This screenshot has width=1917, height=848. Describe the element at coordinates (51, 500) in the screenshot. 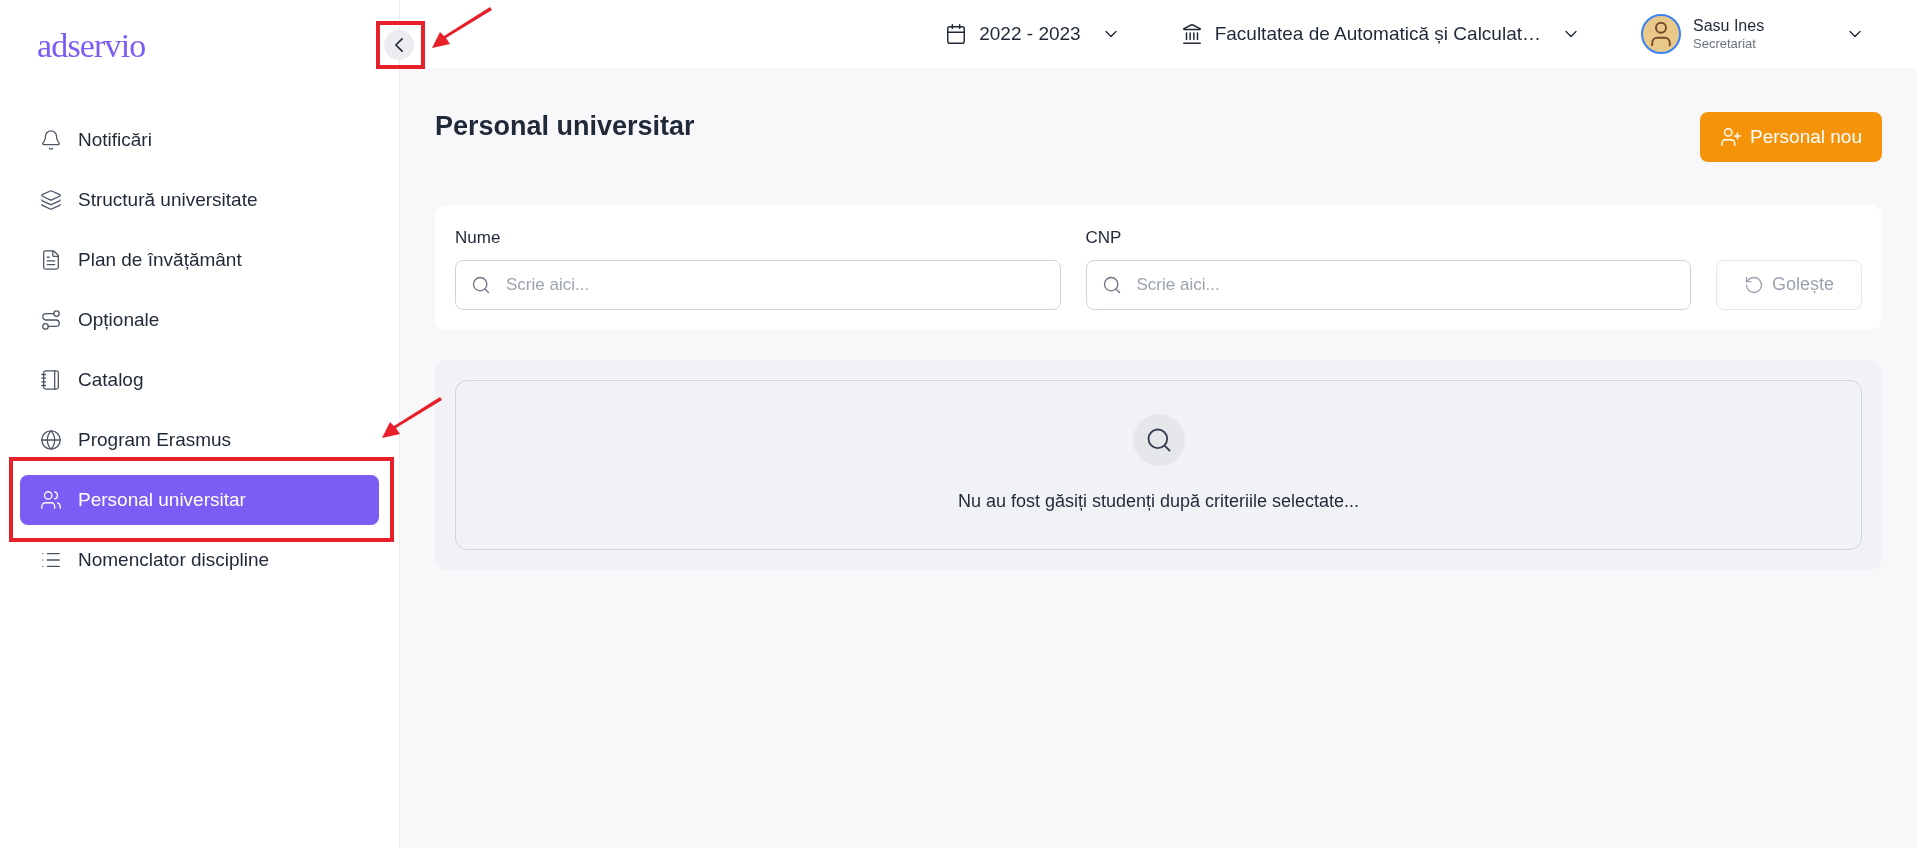

I see `users-icon` at that location.